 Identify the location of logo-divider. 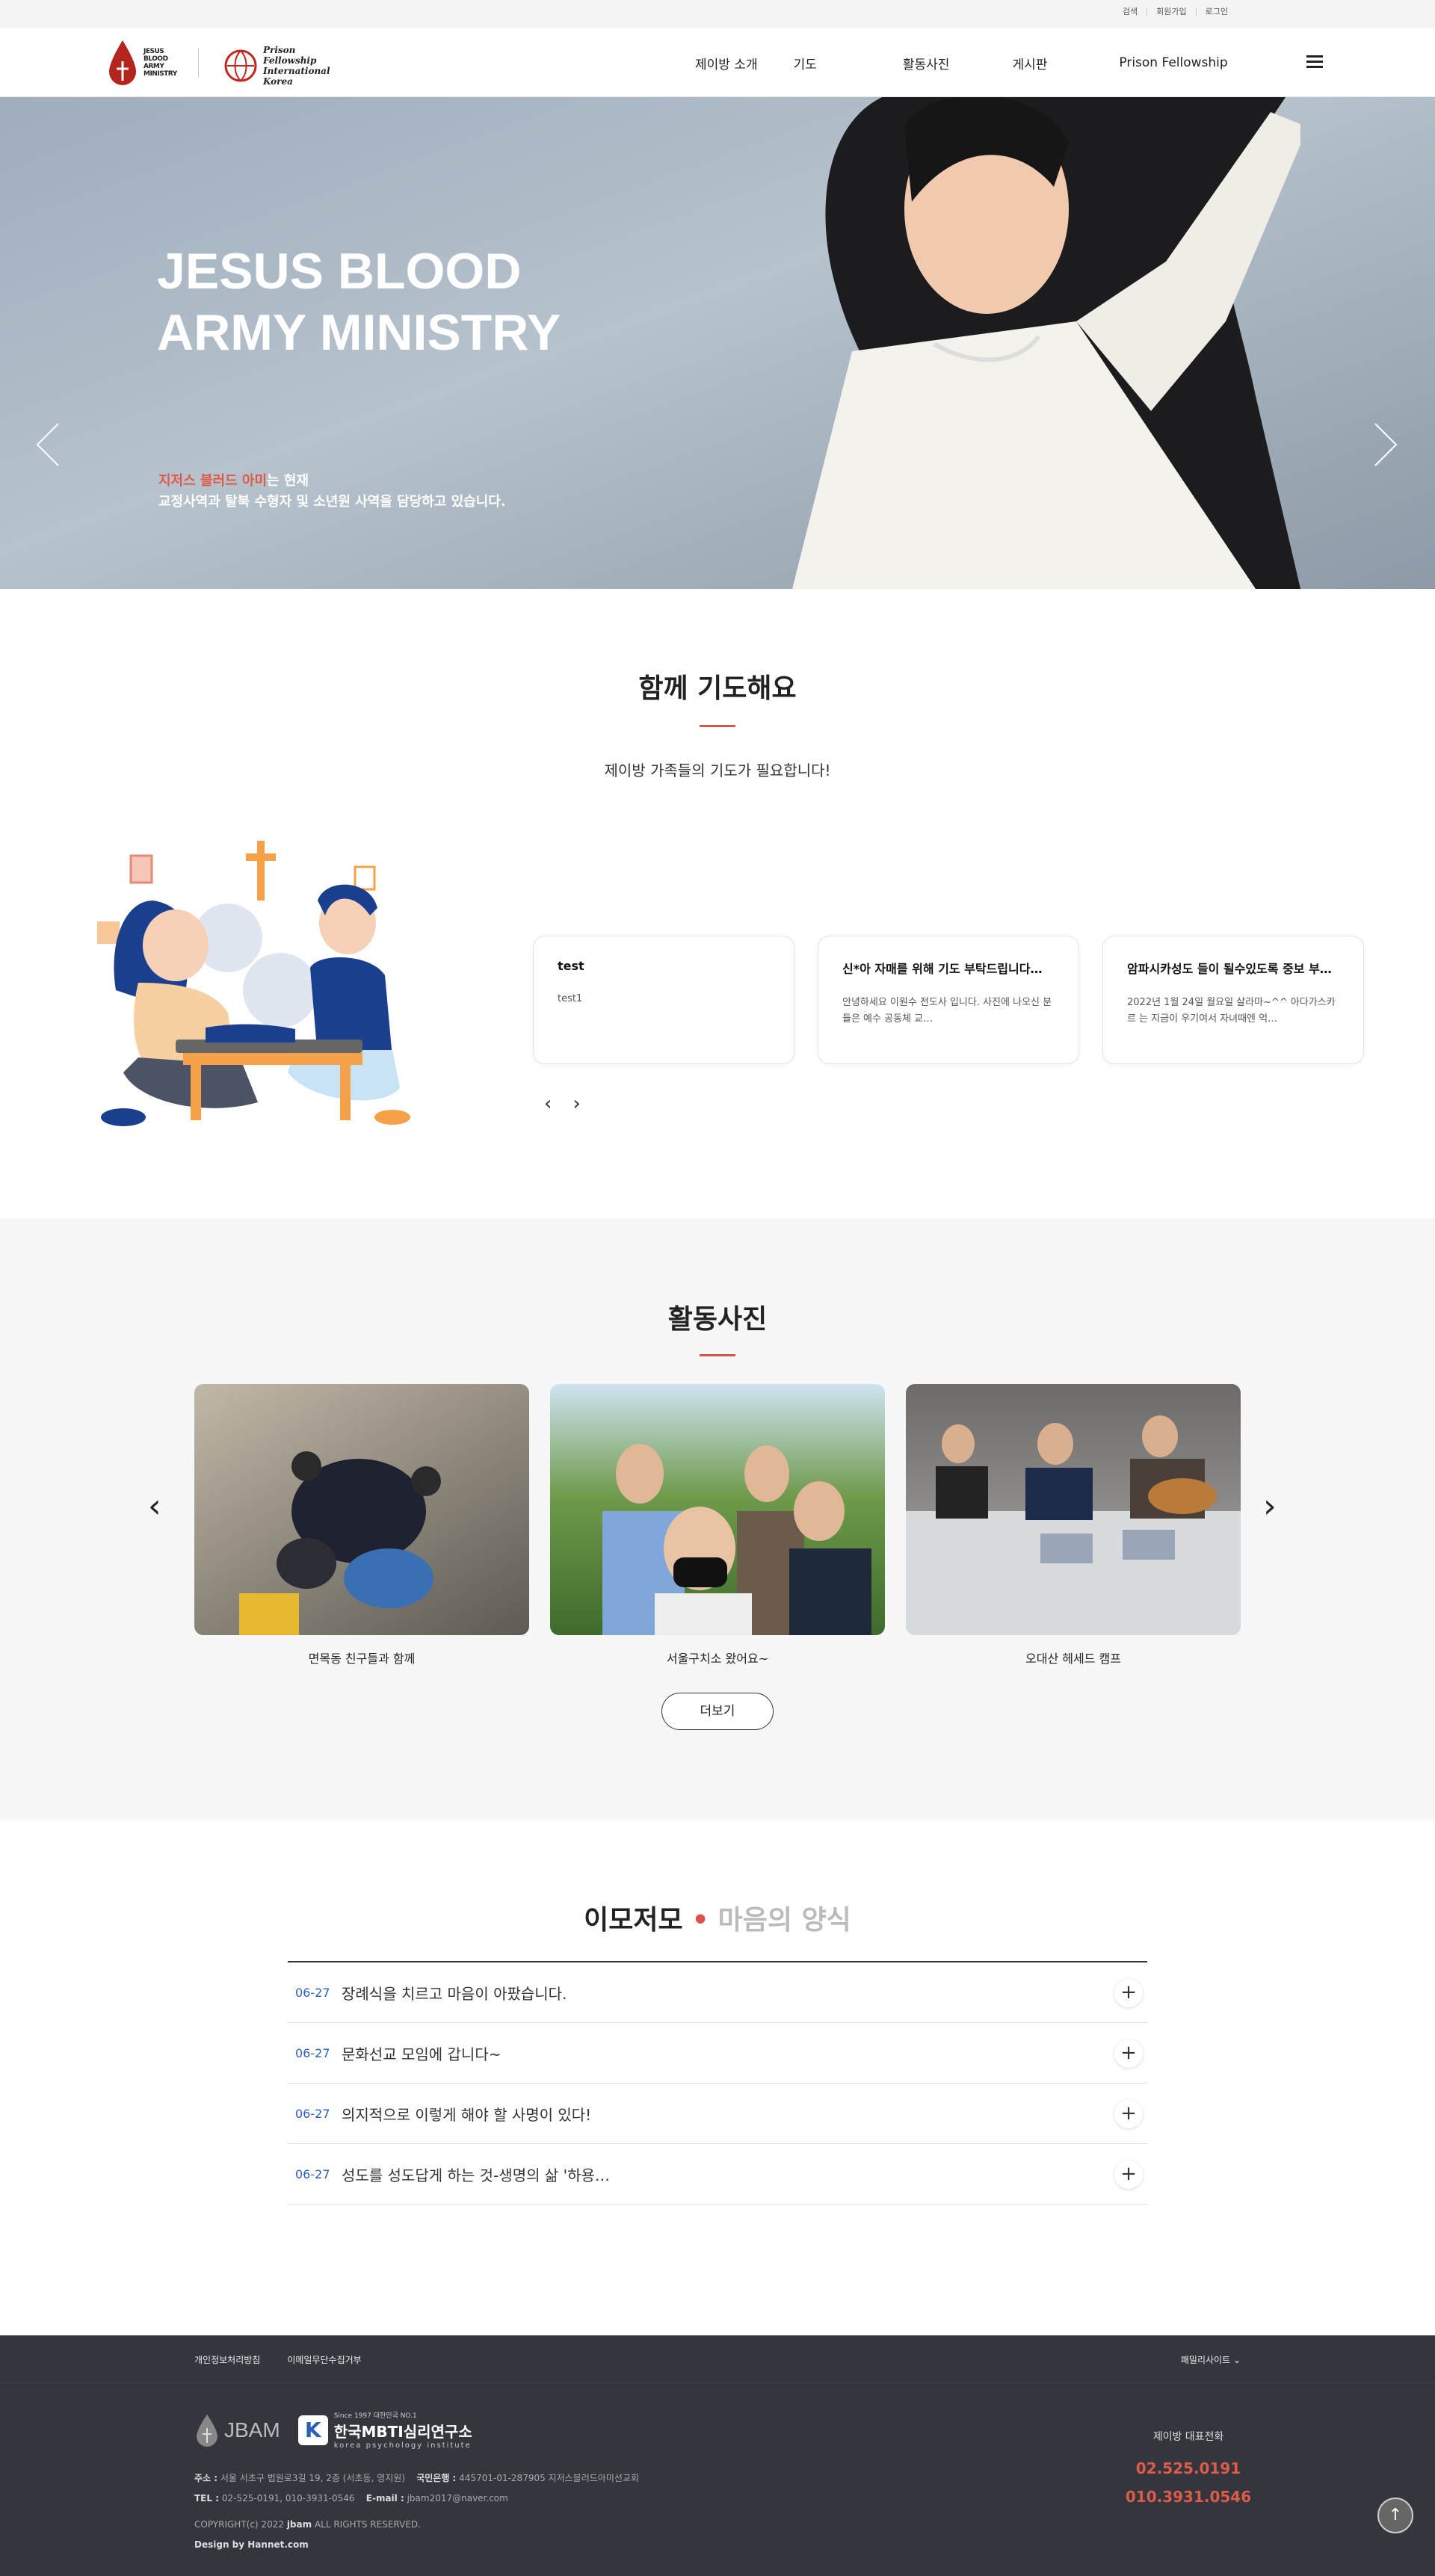
(199, 63).